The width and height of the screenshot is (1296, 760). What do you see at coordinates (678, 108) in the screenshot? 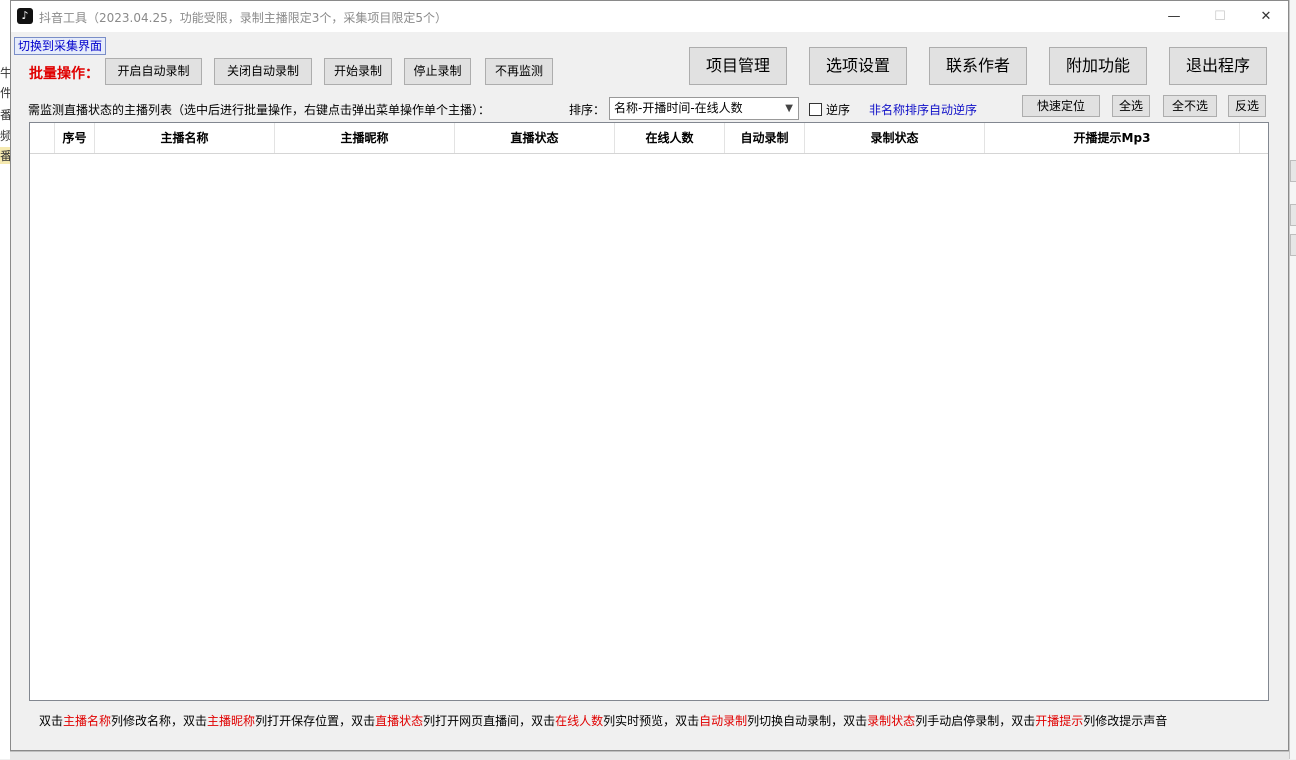
I see `sort-dropdown-value: 名称-开播时间-在线人数` at bounding box center [678, 108].